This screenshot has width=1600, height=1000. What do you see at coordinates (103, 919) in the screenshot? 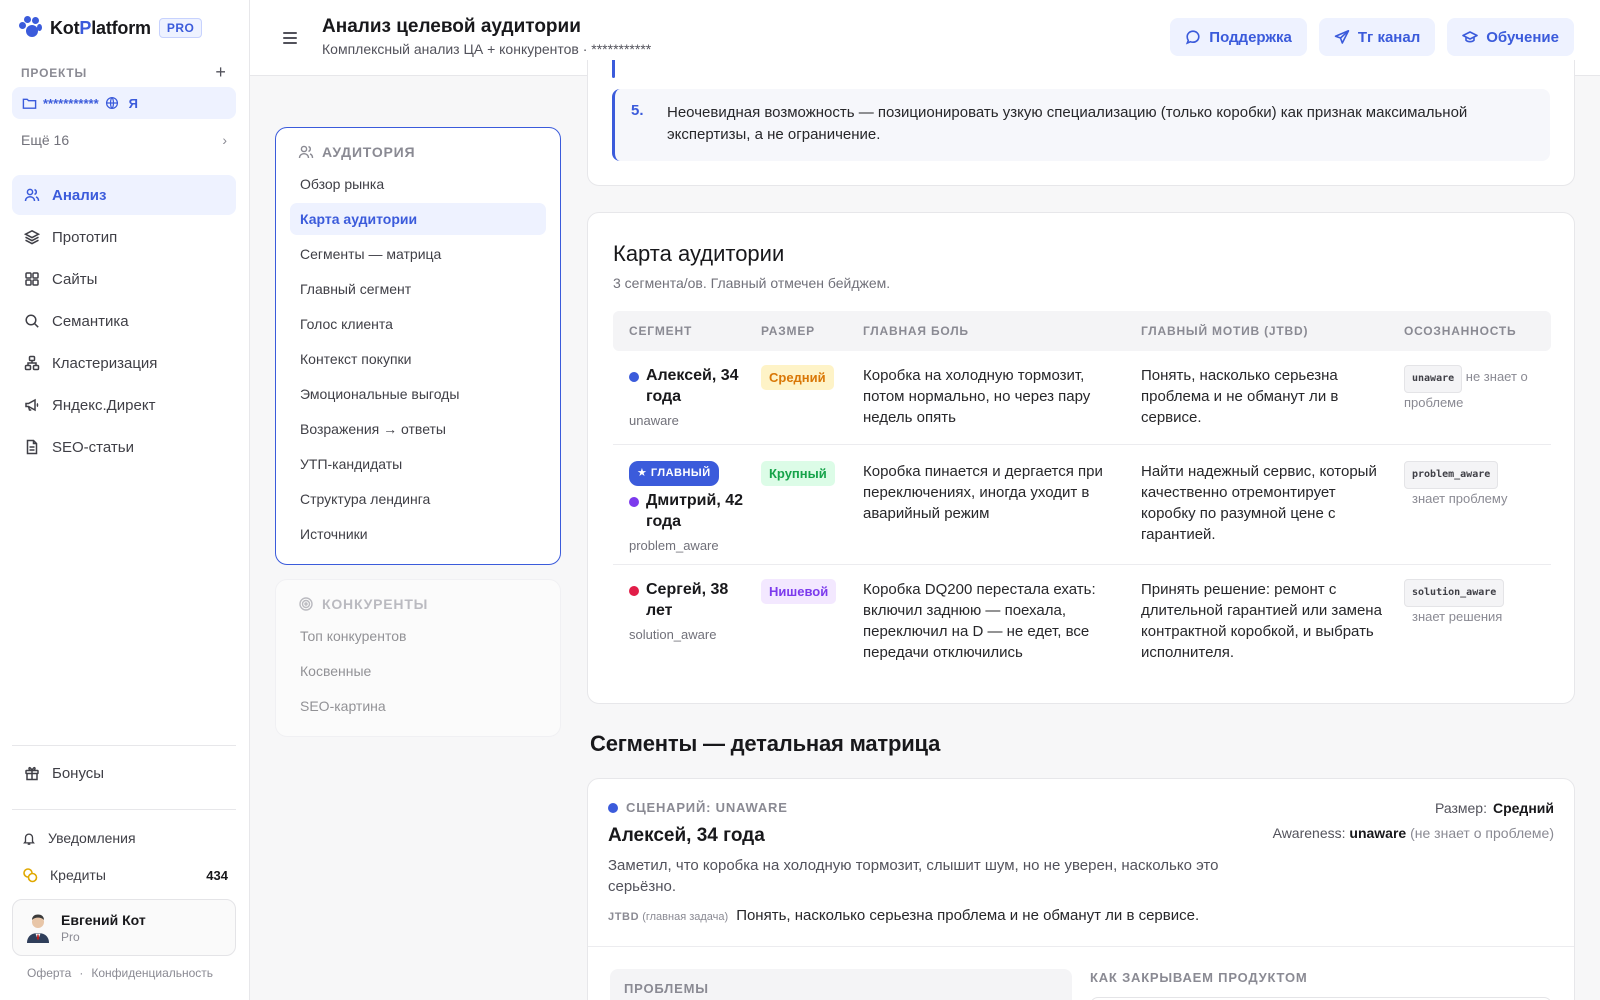
I see `user-name: Евгений Кот` at bounding box center [103, 919].